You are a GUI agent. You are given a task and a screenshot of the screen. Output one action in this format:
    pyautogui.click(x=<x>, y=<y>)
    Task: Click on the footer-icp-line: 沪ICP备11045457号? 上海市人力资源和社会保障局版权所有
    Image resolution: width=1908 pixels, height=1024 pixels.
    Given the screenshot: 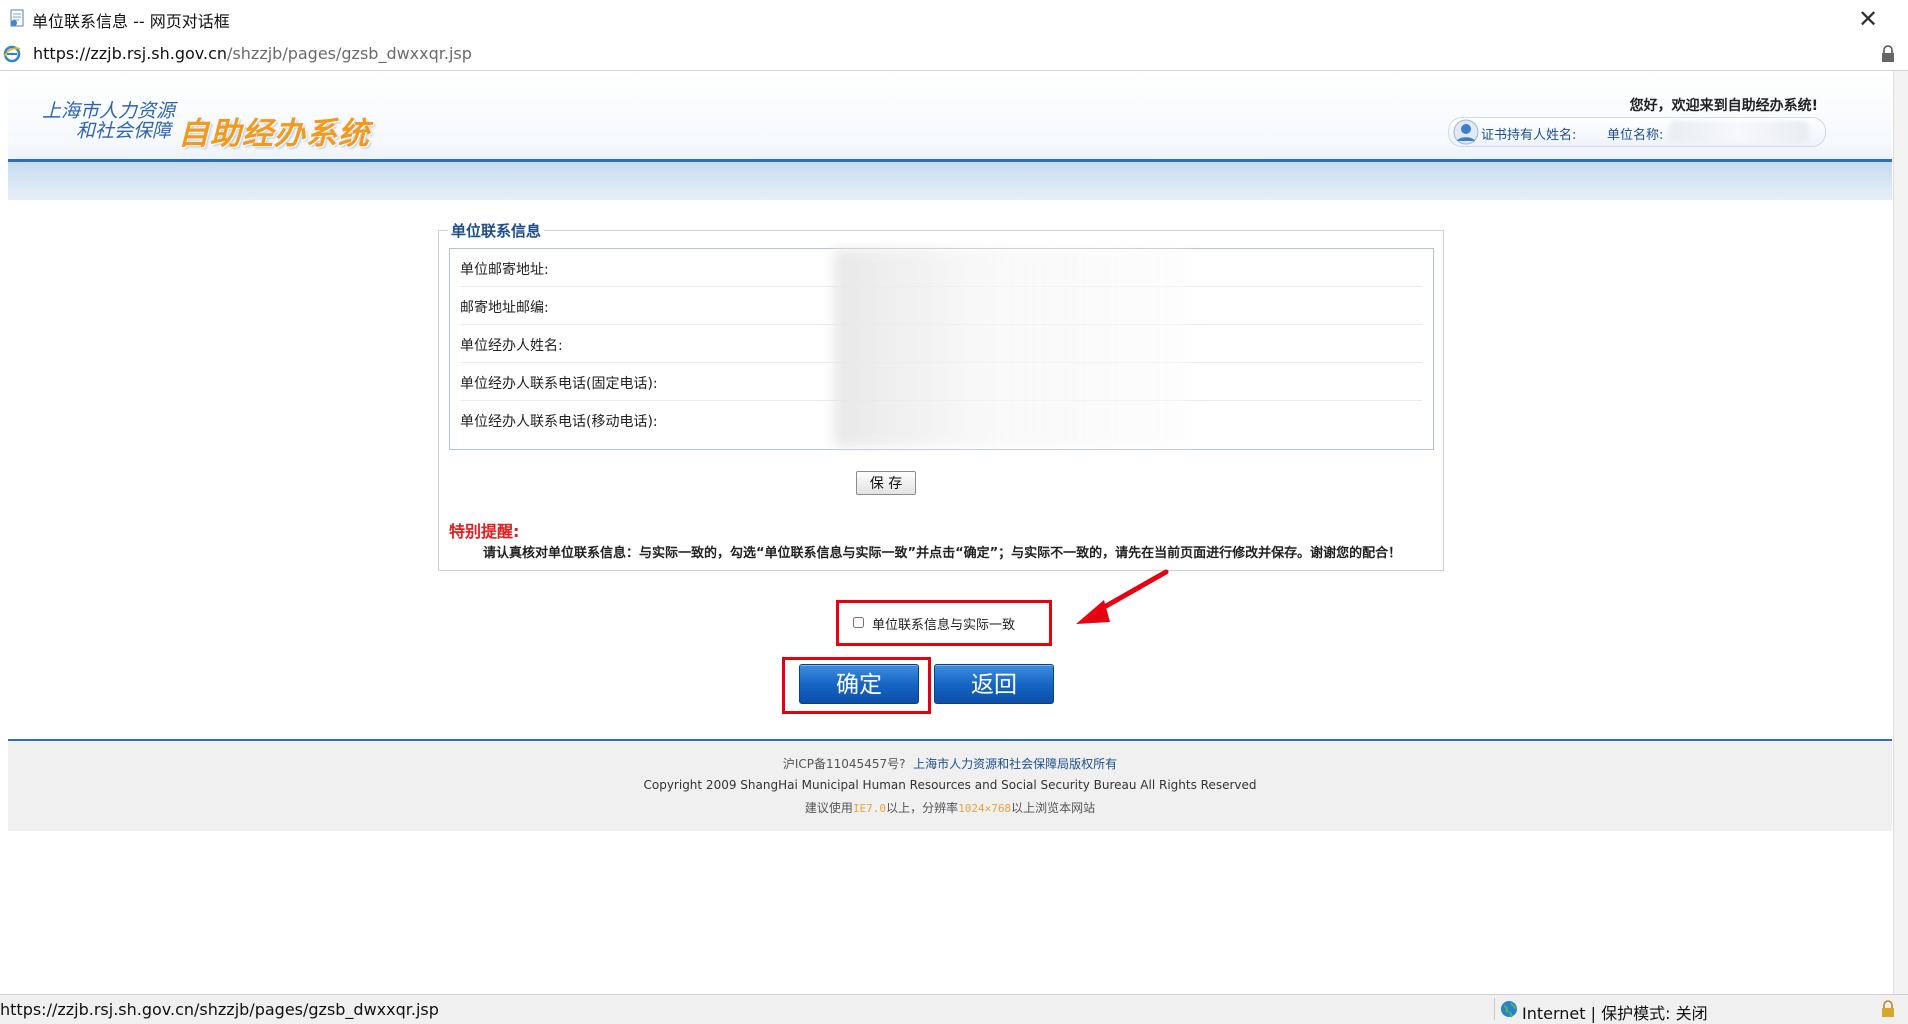 What is the action you would take?
    pyautogui.click(x=950, y=763)
    